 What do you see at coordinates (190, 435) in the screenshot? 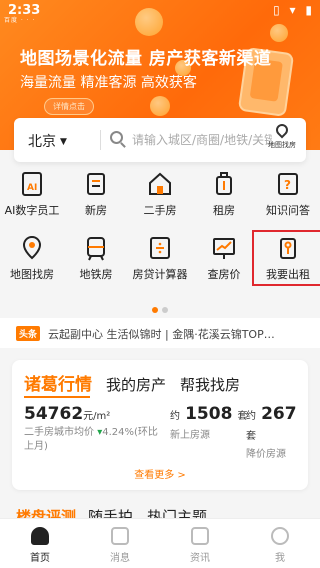
I see `new-listings-label: 新上房源` at bounding box center [190, 435].